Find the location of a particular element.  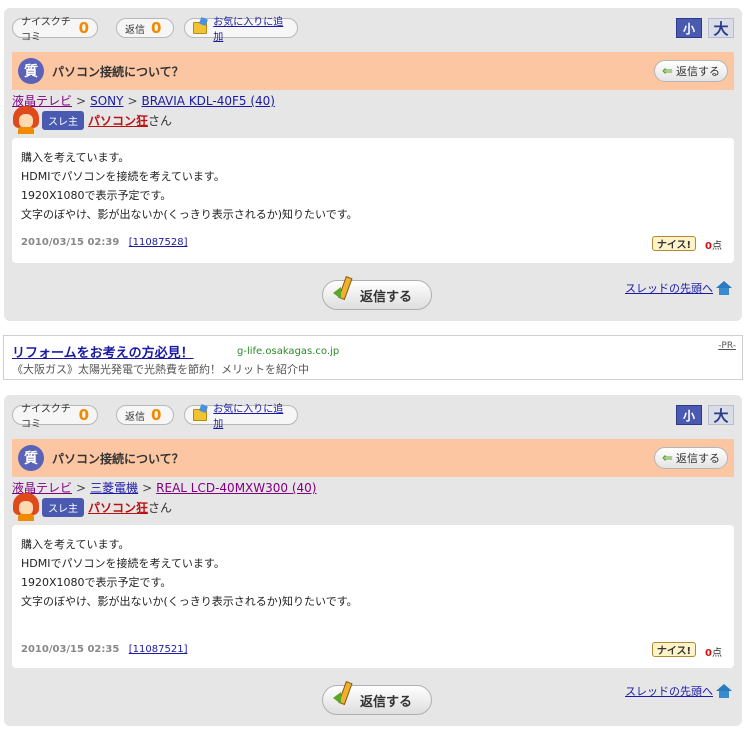

ad-headline: リフォームをお考えの方必見！ is located at coordinates (103, 351).